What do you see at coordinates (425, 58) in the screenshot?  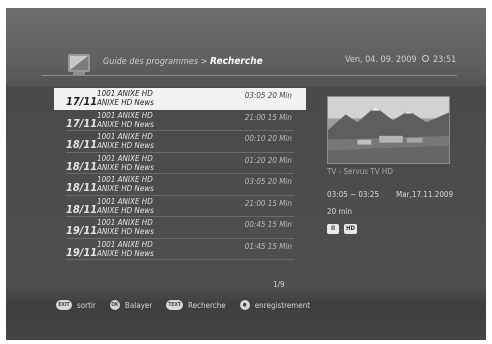 I see `clock-icon` at bounding box center [425, 58].